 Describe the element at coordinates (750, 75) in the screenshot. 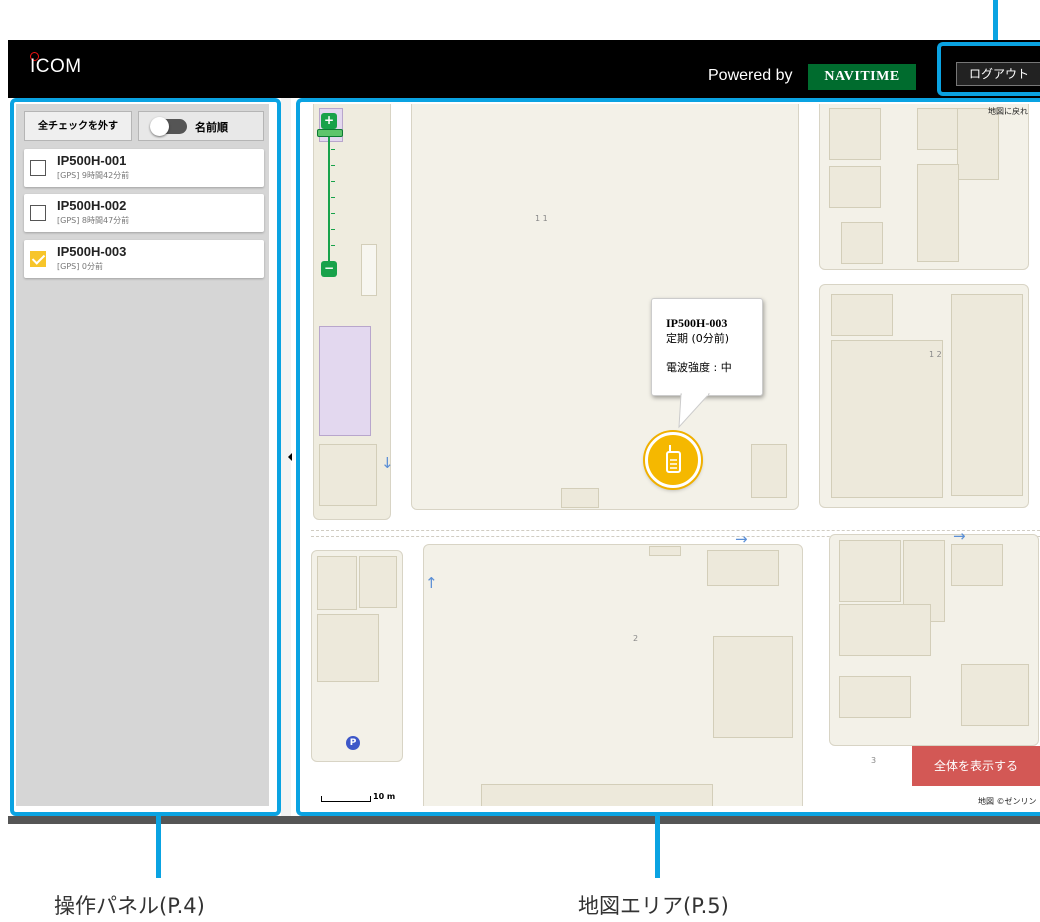

I see `powered-by-text: Powered by` at that location.